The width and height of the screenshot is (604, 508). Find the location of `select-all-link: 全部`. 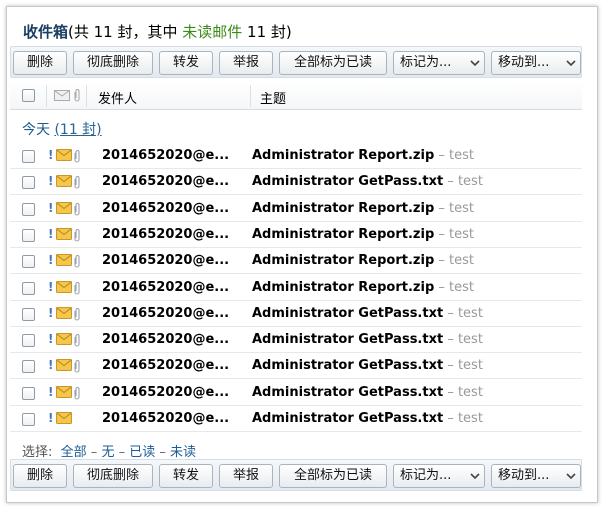

select-all-link: 全部 is located at coordinates (74, 452).